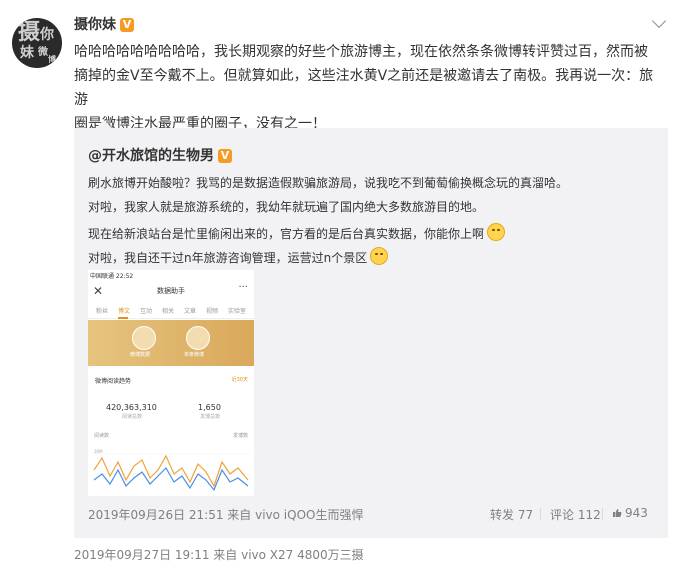  Describe the element at coordinates (190, 311) in the screenshot. I see `phone-tab: 文章` at that location.